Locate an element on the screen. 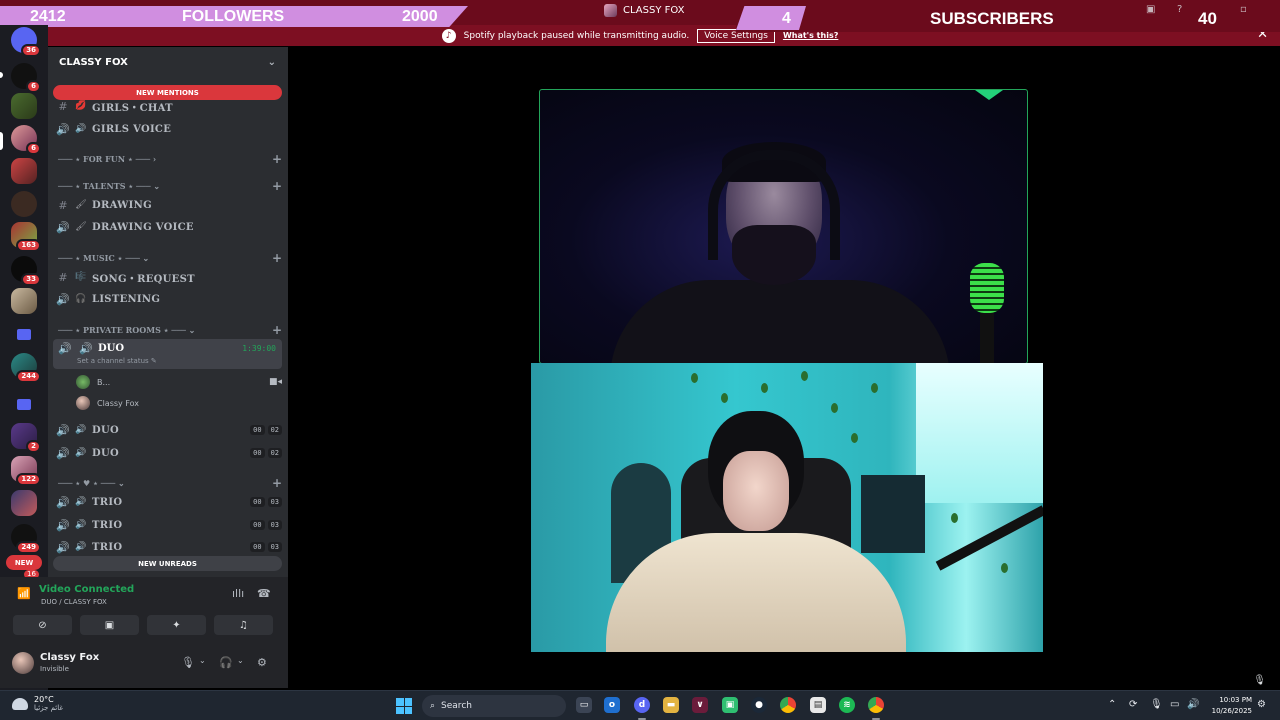 The width and height of the screenshot is (1280, 720). gear-icon: ⚙ is located at coordinates (262, 662).